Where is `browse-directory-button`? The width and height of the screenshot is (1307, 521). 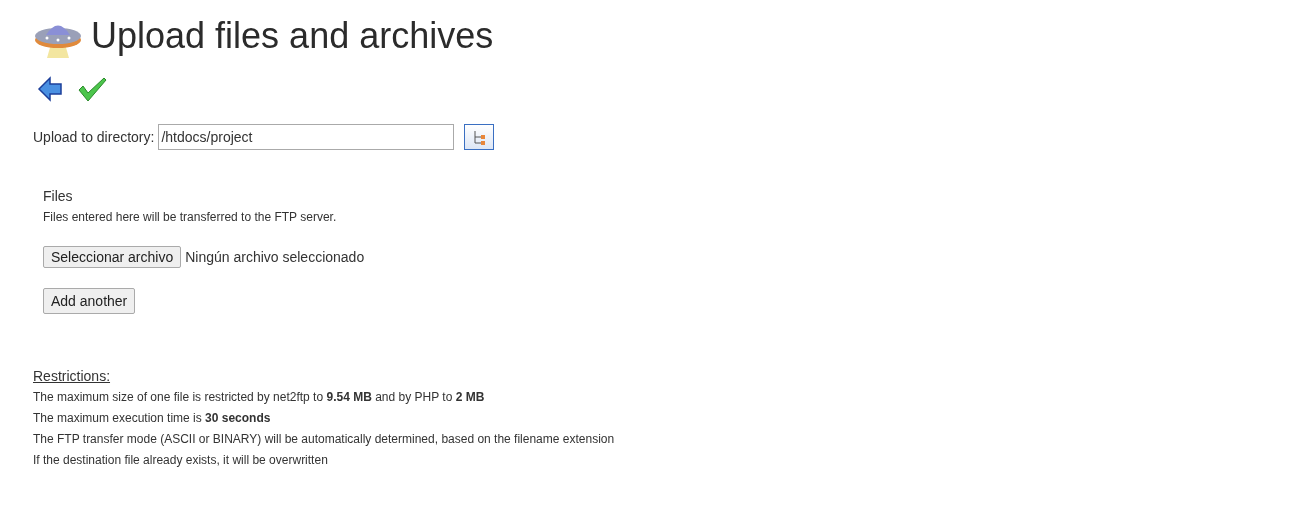 browse-directory-button is located at coordinates (479, 137).